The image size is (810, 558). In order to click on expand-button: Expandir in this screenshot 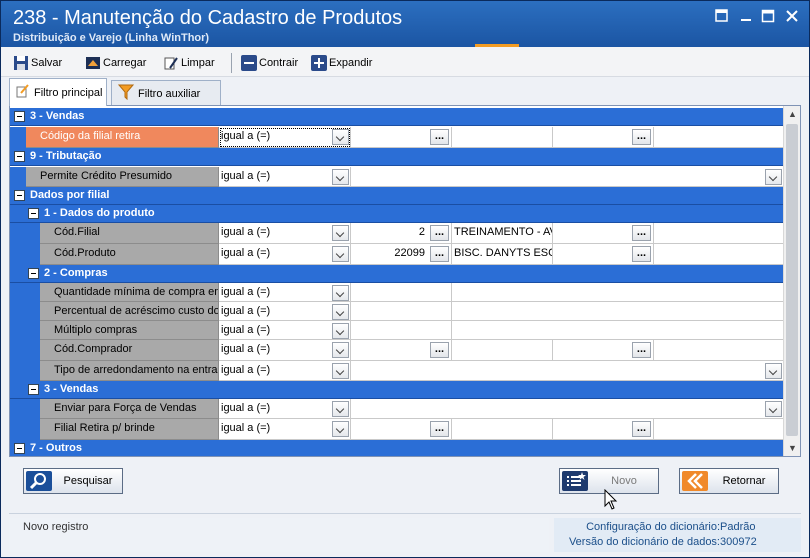, I will do `click(341, 63)`.